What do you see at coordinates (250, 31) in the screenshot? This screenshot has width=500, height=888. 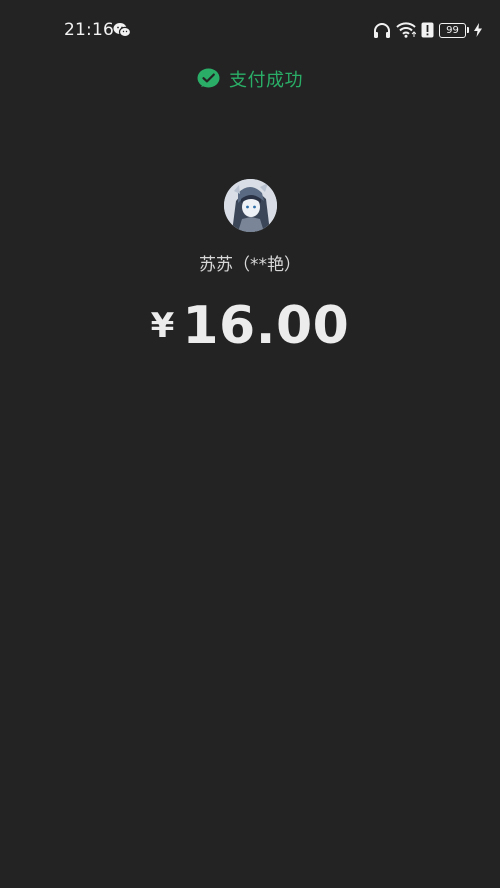 I see `status-bar: 21:16 99` at bounding box center [250, 31].